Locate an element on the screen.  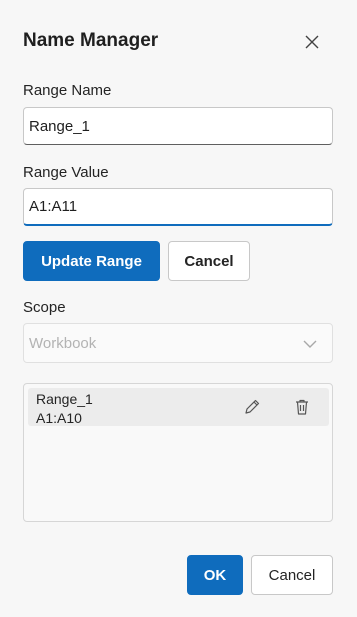
range-value-label: Range Value is located at coordinates (66, 172).